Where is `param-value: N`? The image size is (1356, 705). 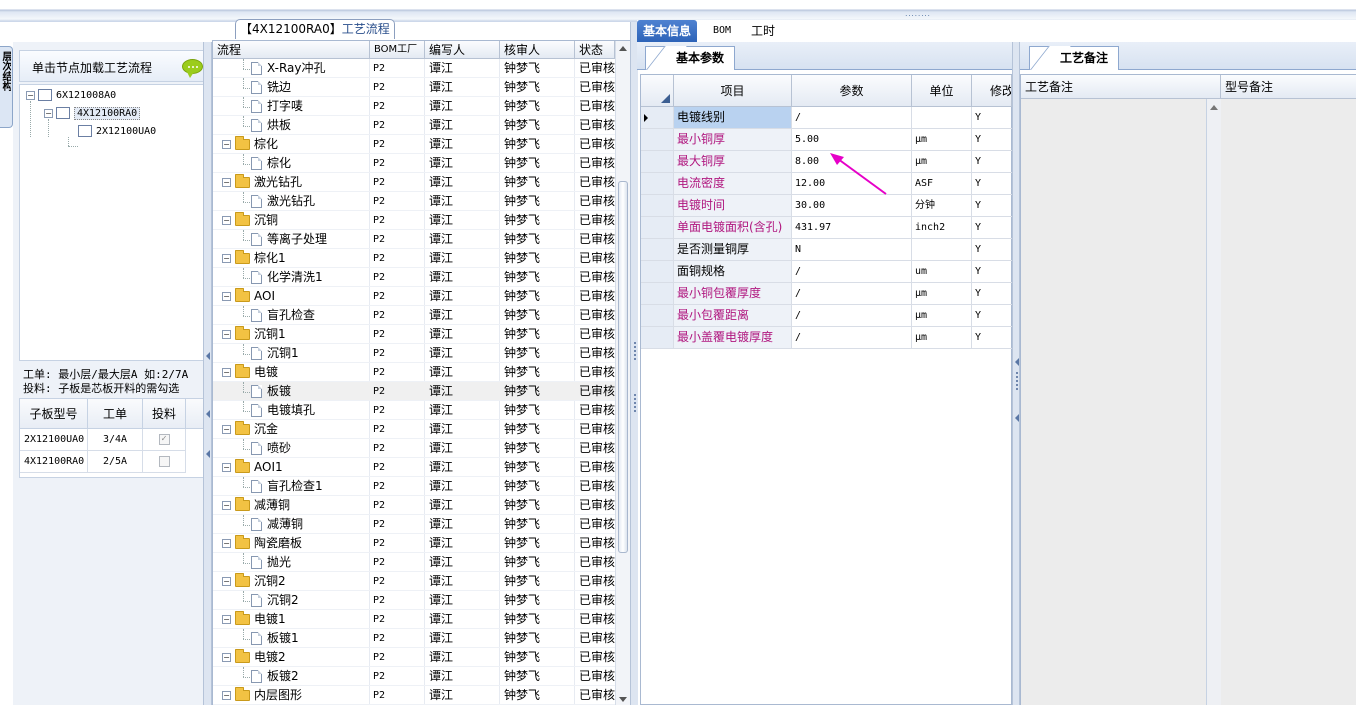 param-value: N is located at coordinates (852, 250).